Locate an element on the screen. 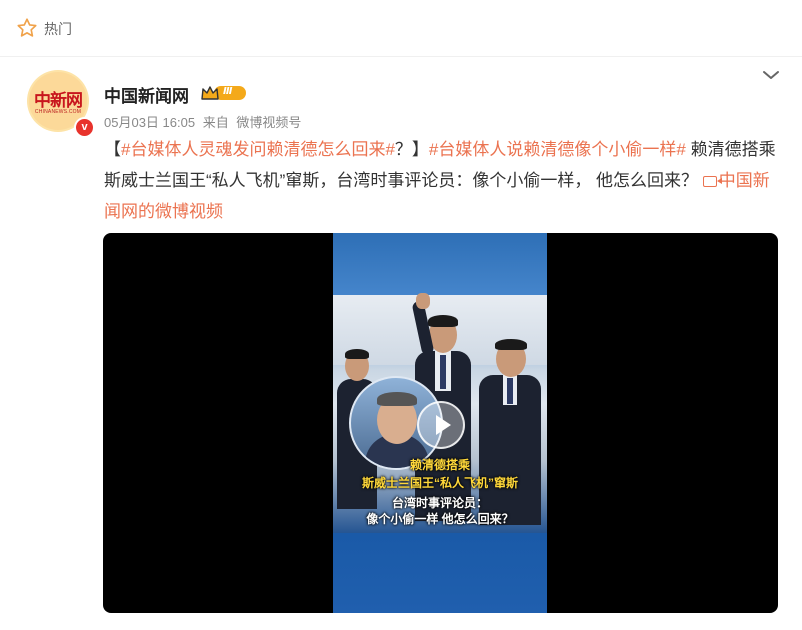  source-prefix: 来自 is located at coordinates (215, 122).